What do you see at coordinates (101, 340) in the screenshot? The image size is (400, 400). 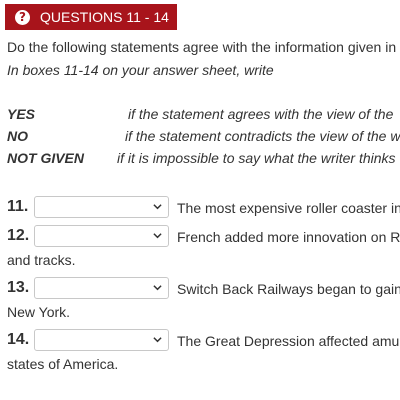 I see `question-14-answer-select` at bounding box center [101, 340].